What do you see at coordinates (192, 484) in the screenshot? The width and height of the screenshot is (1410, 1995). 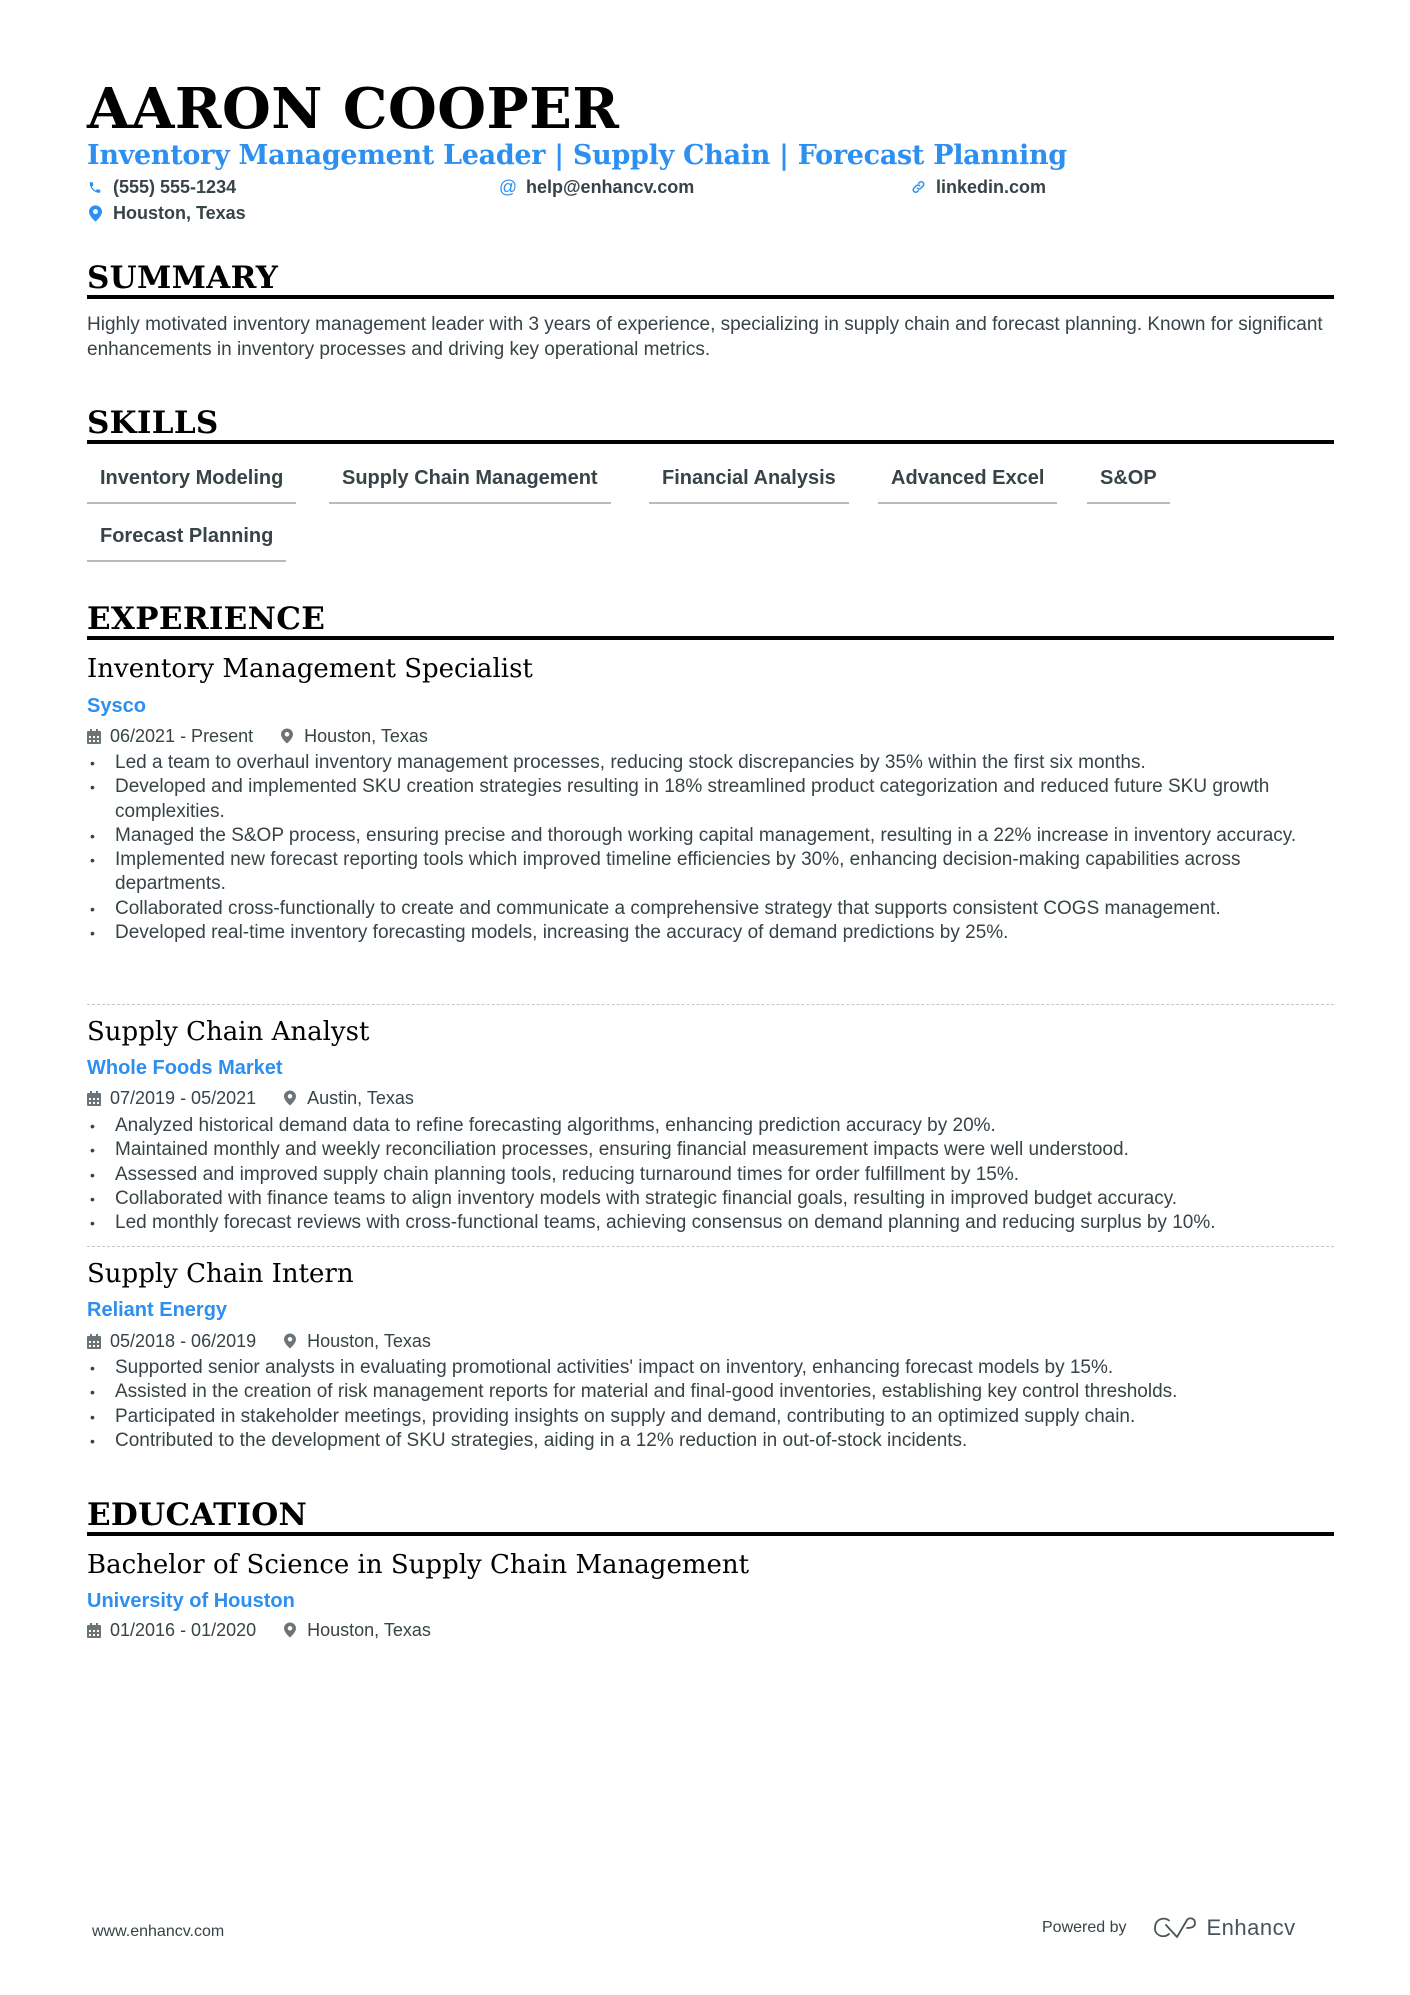 I see `skill-tag: Inventory Modeling` at bounding box center [192, 484].